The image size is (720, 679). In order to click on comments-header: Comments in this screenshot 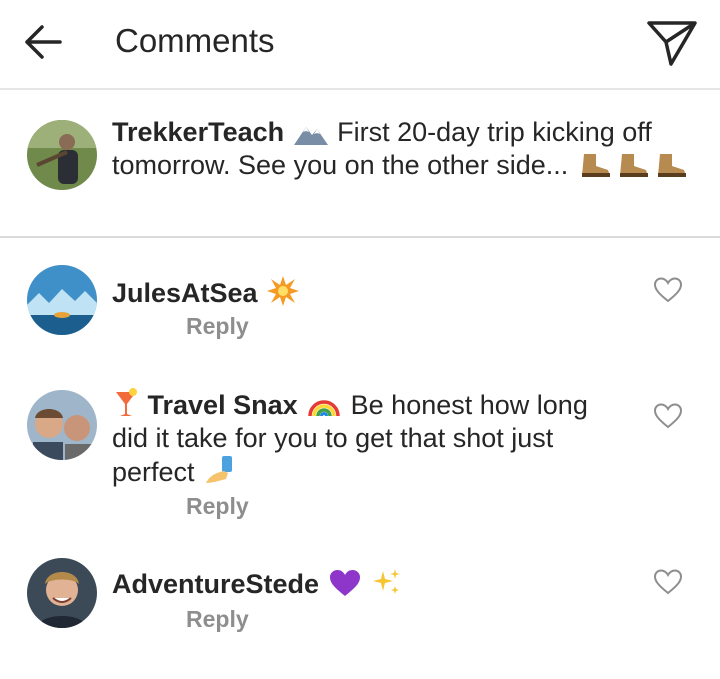, I will do `click(360, 45)`.